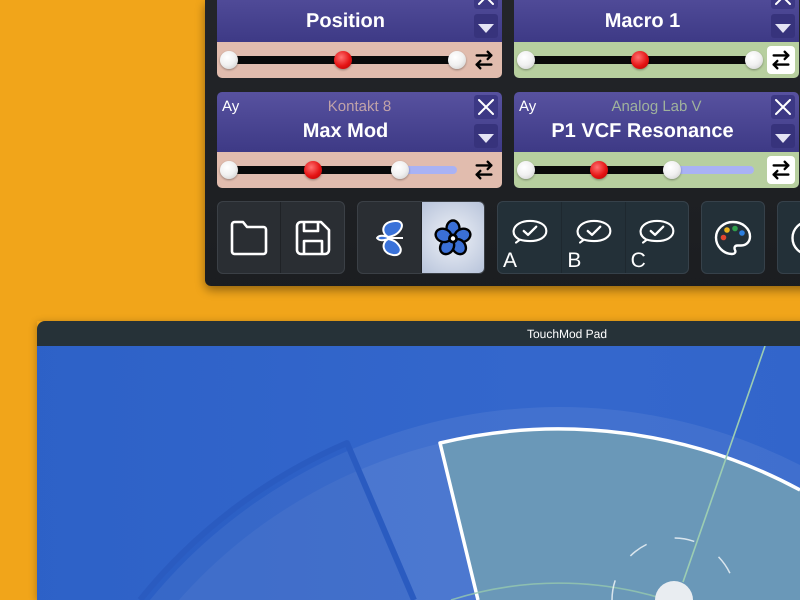 The height and width of the screenshot is (600, 800). Describe the element at coordinates (656, 106) in the screenshot. I see `instrument-label: Analog Lab V` at that location.